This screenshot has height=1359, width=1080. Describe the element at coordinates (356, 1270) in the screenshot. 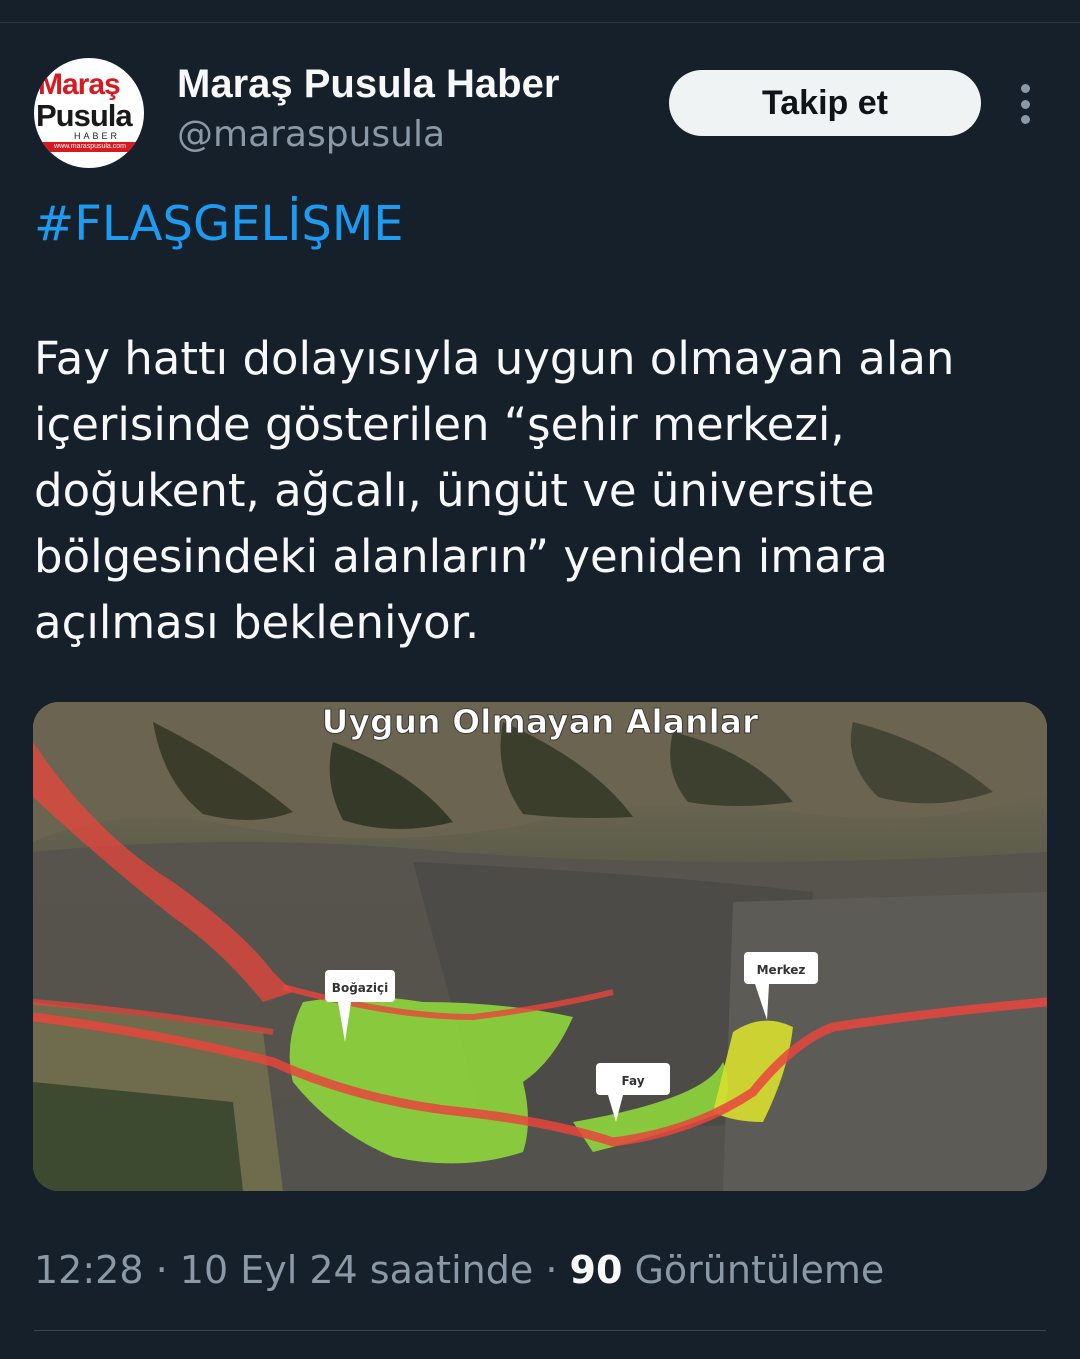

I see `tweet-date: 10 Eyl 24 saatinde` at that location.